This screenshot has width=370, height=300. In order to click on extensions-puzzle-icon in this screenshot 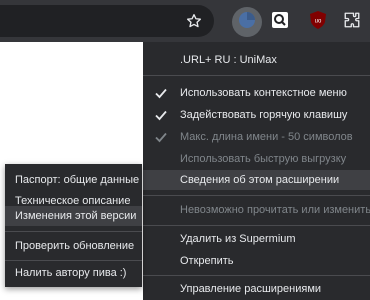, I will do `click(352, 22)`.